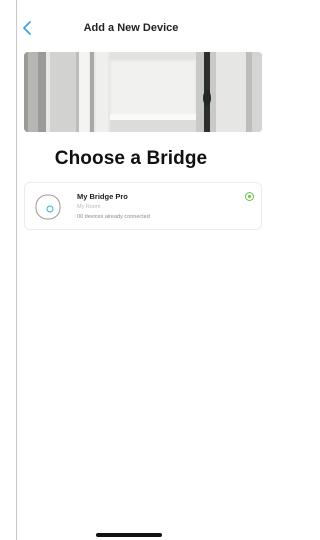  I want to click on bridge-device-icon, so click(48, 207).